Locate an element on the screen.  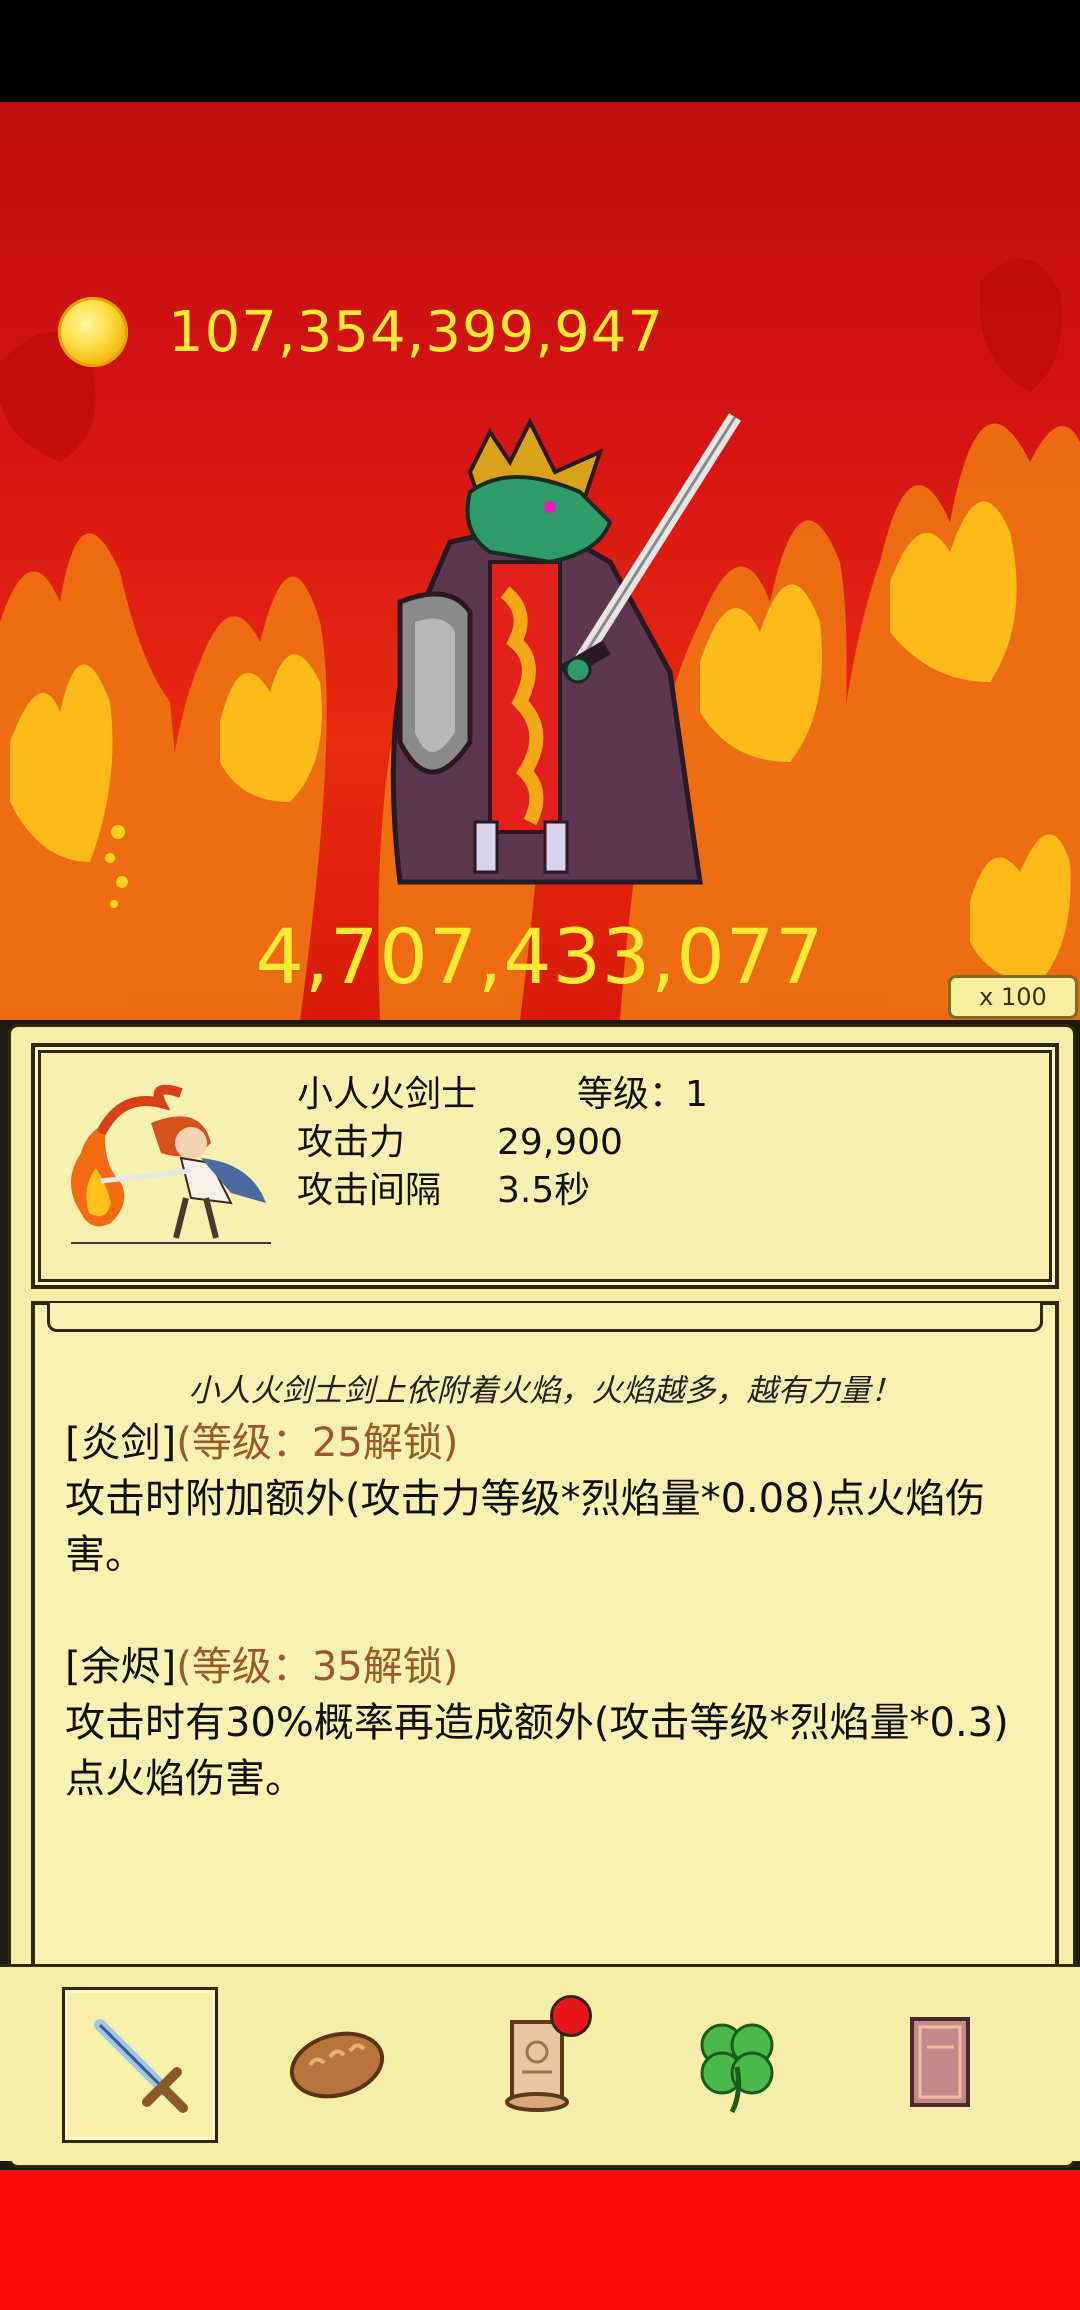
gold-coin-icon is located at coordinates (93, 332).